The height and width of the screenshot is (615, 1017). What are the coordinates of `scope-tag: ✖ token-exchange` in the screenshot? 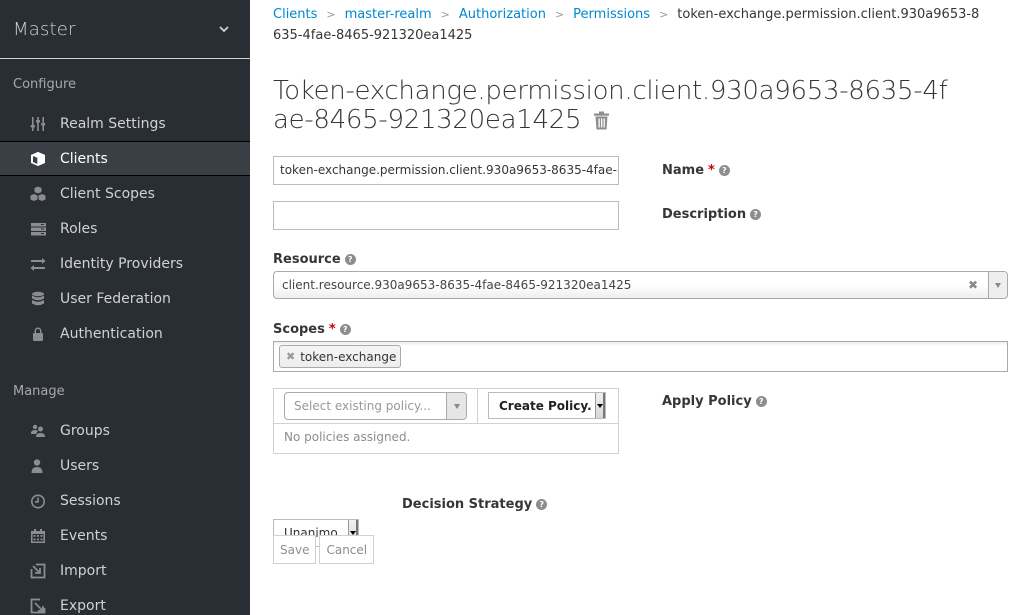 It's located at (340, 356).